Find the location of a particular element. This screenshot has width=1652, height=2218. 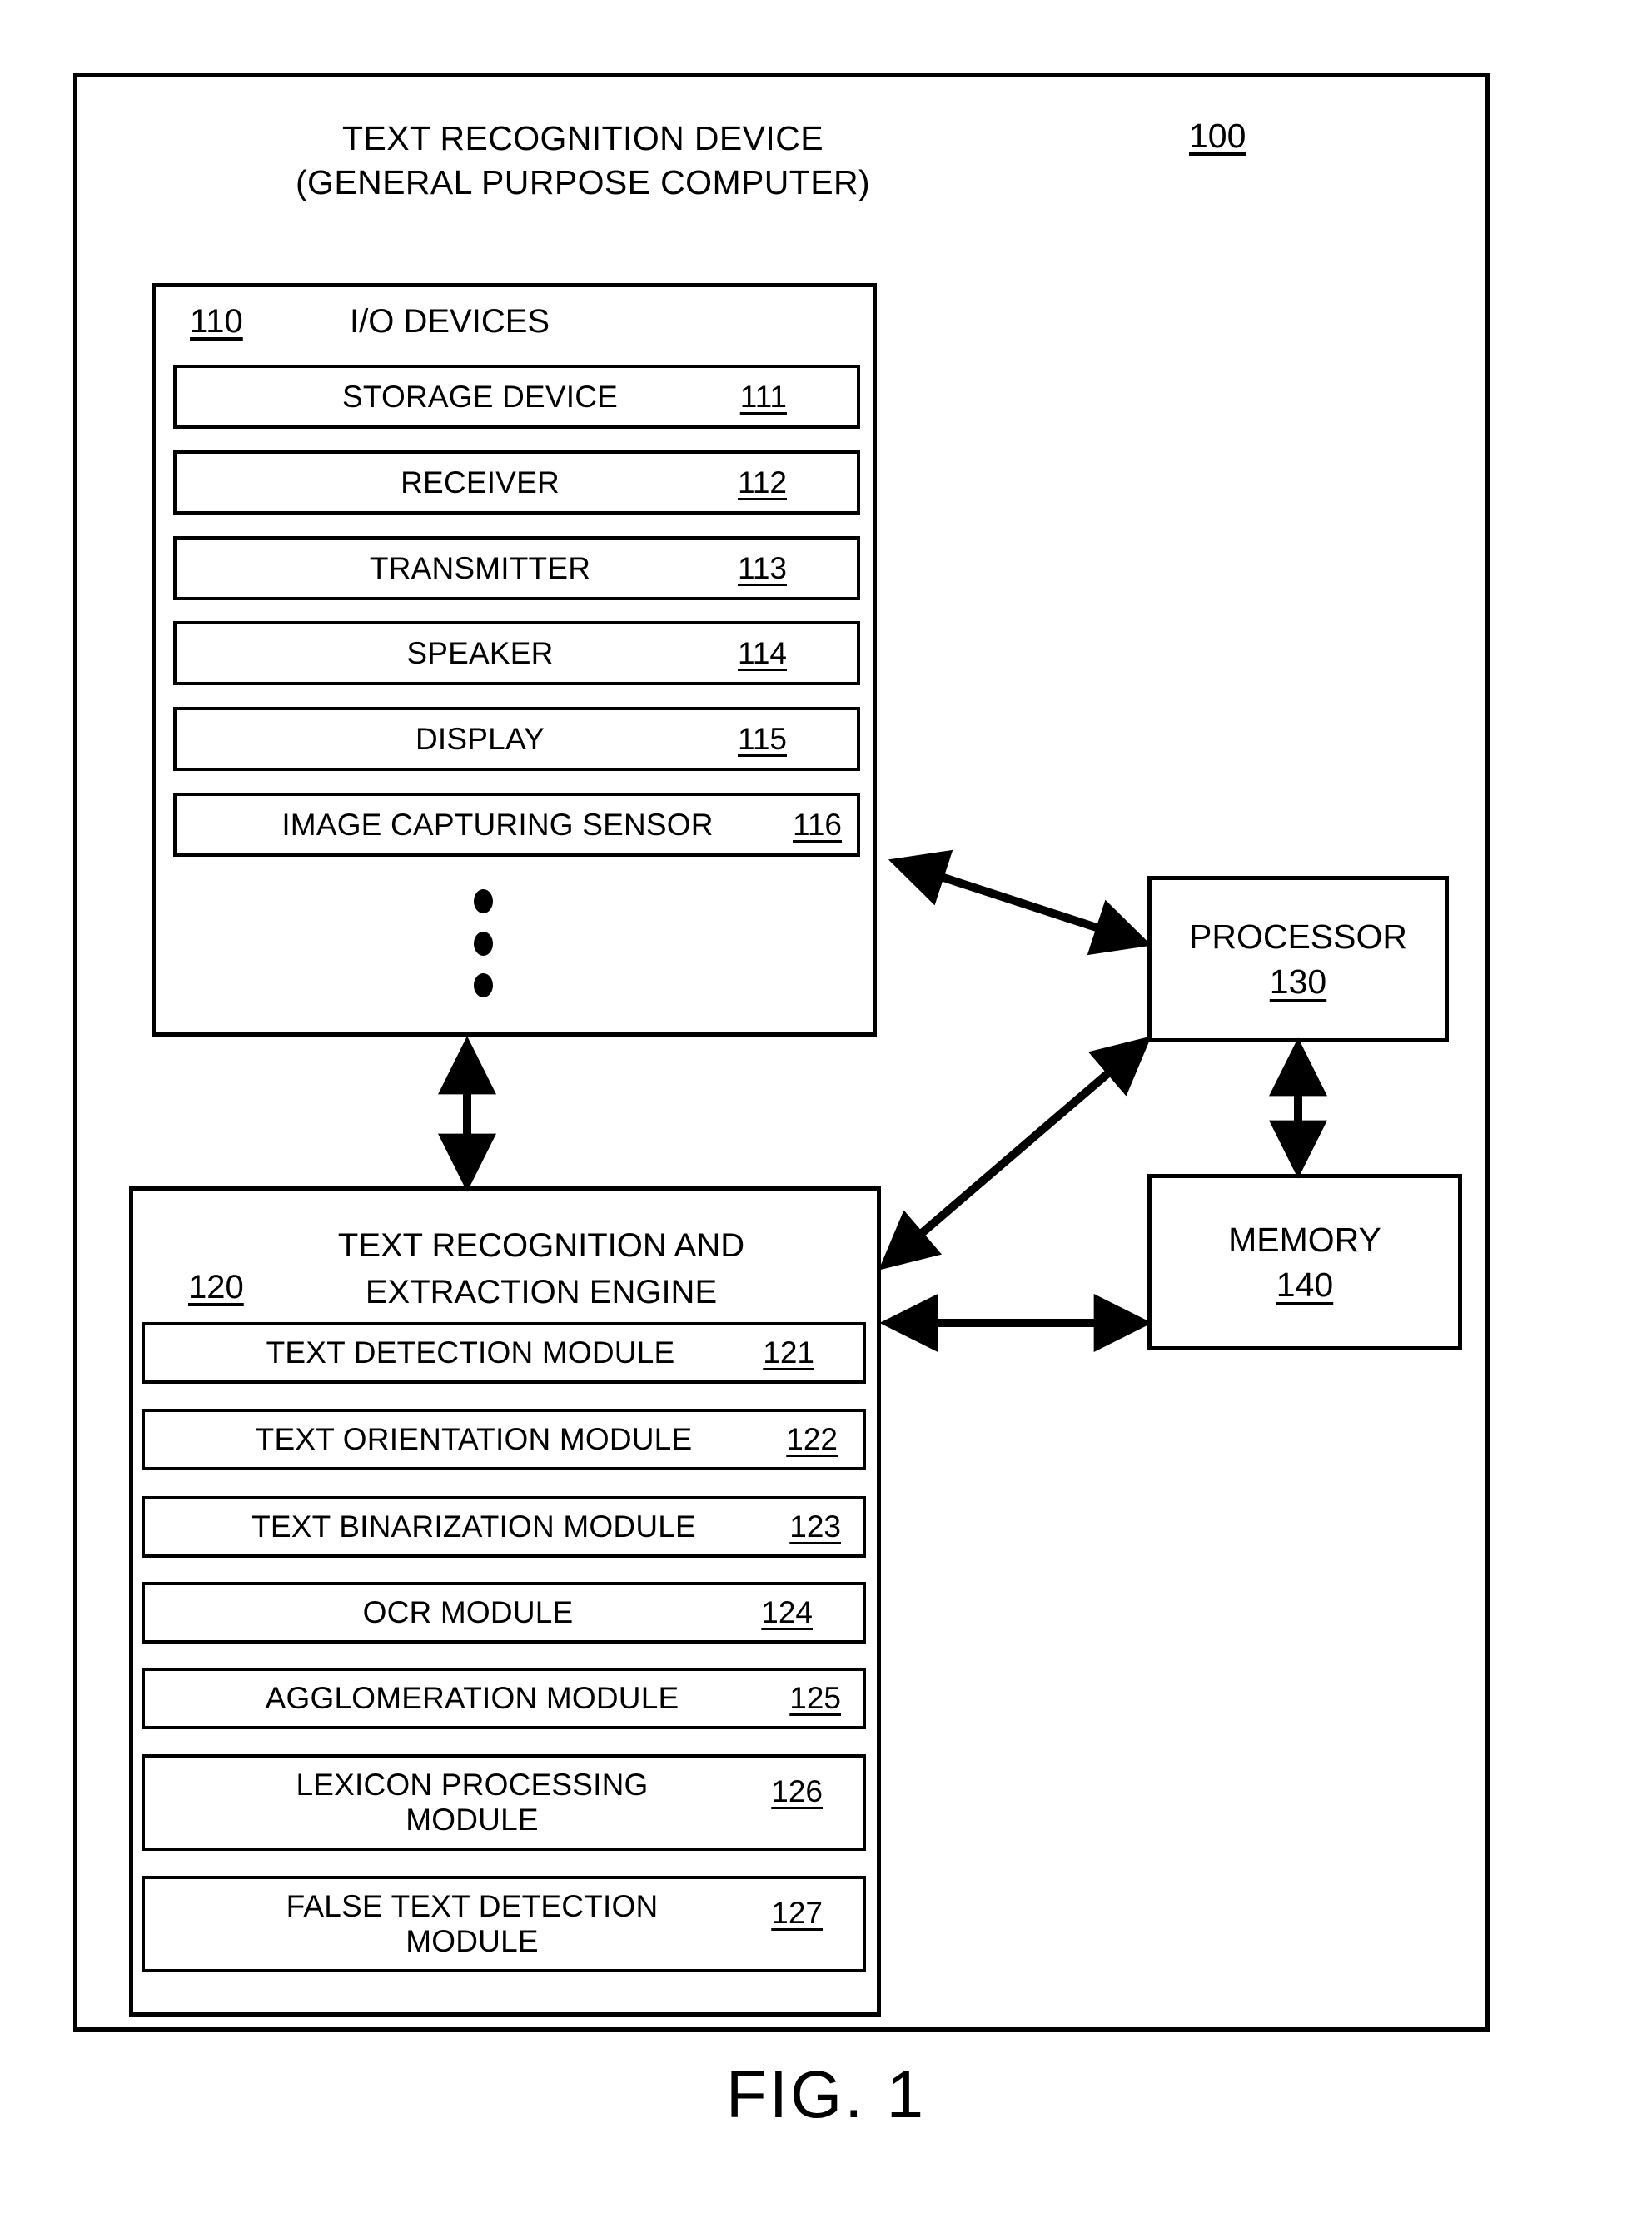

connector-layer is located at coordinates (883, 1100).